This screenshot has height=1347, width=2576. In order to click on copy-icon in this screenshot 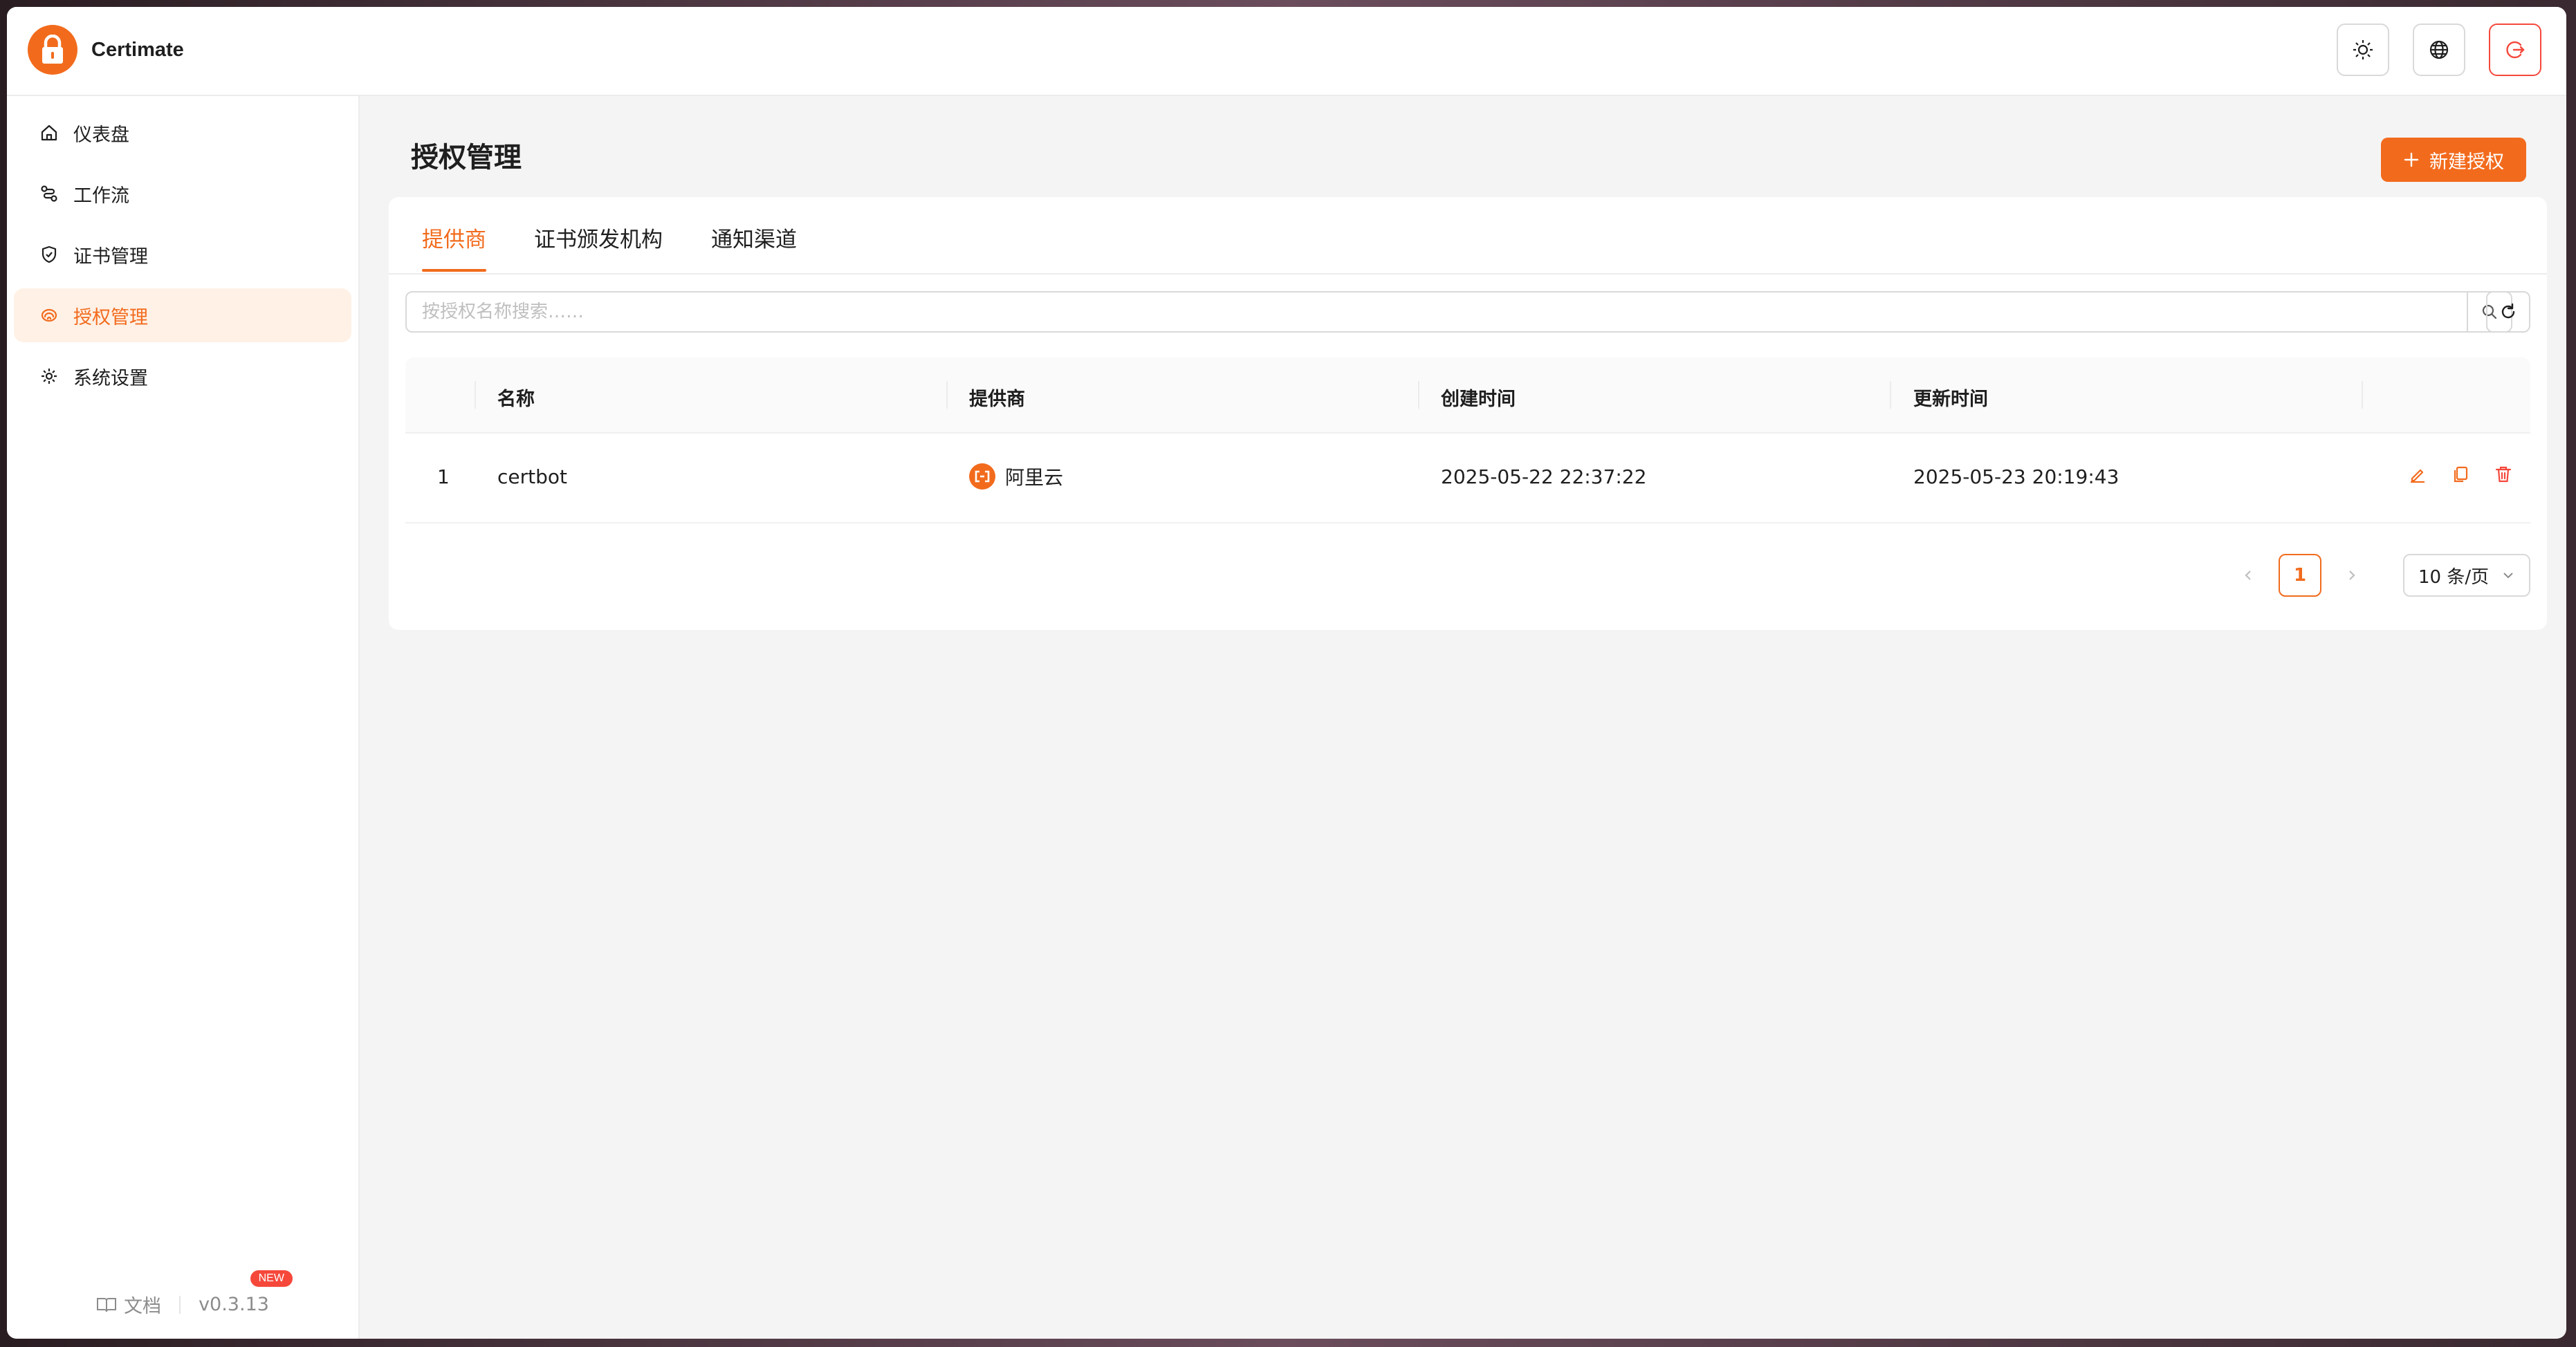, I will do `click(2461, 474)`.